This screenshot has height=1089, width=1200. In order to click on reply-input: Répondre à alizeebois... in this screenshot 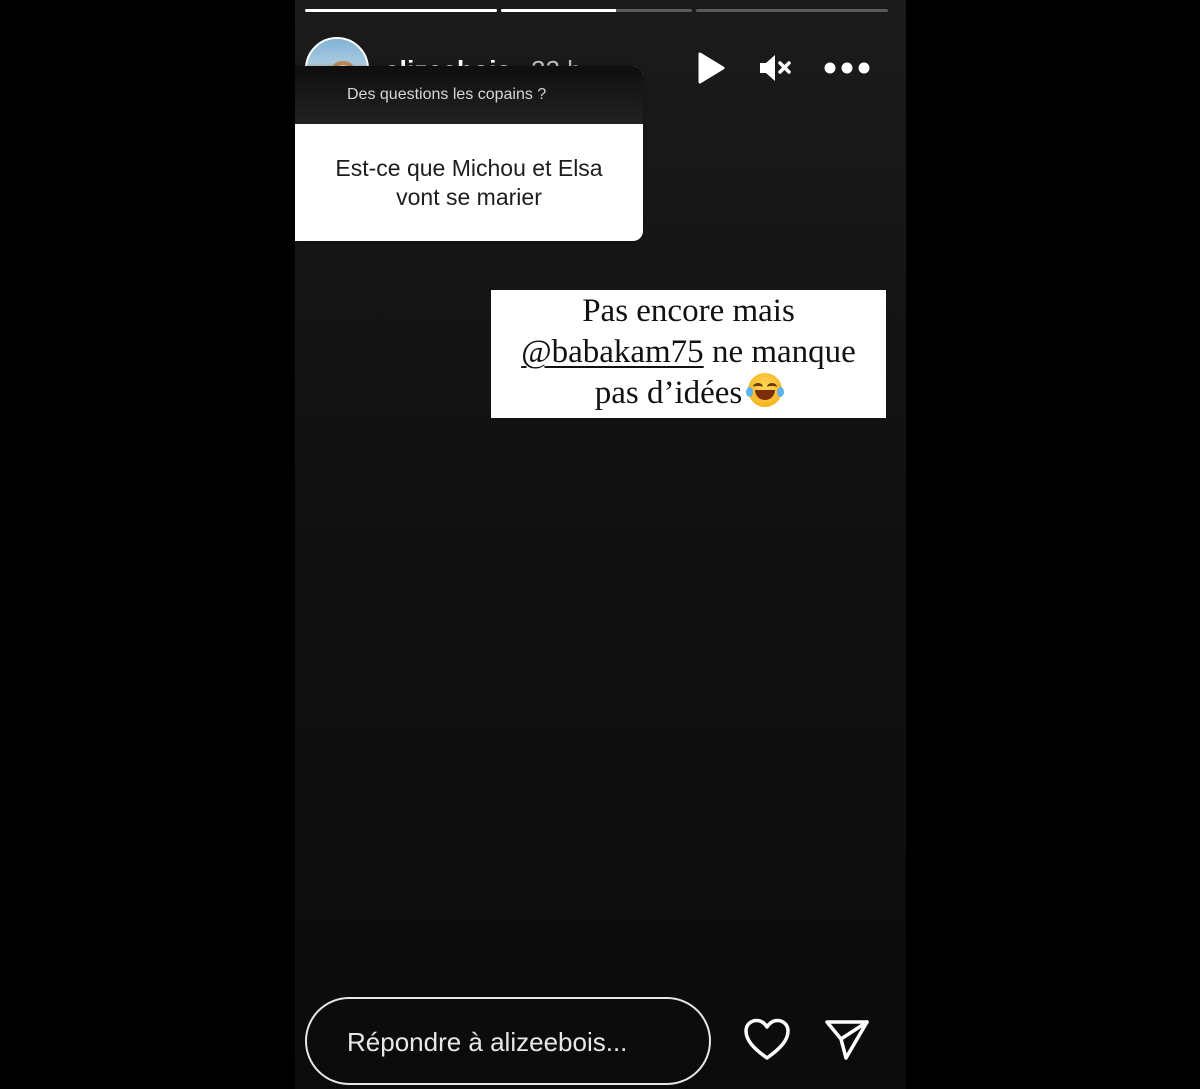, I will do `click(508, 1041)`.